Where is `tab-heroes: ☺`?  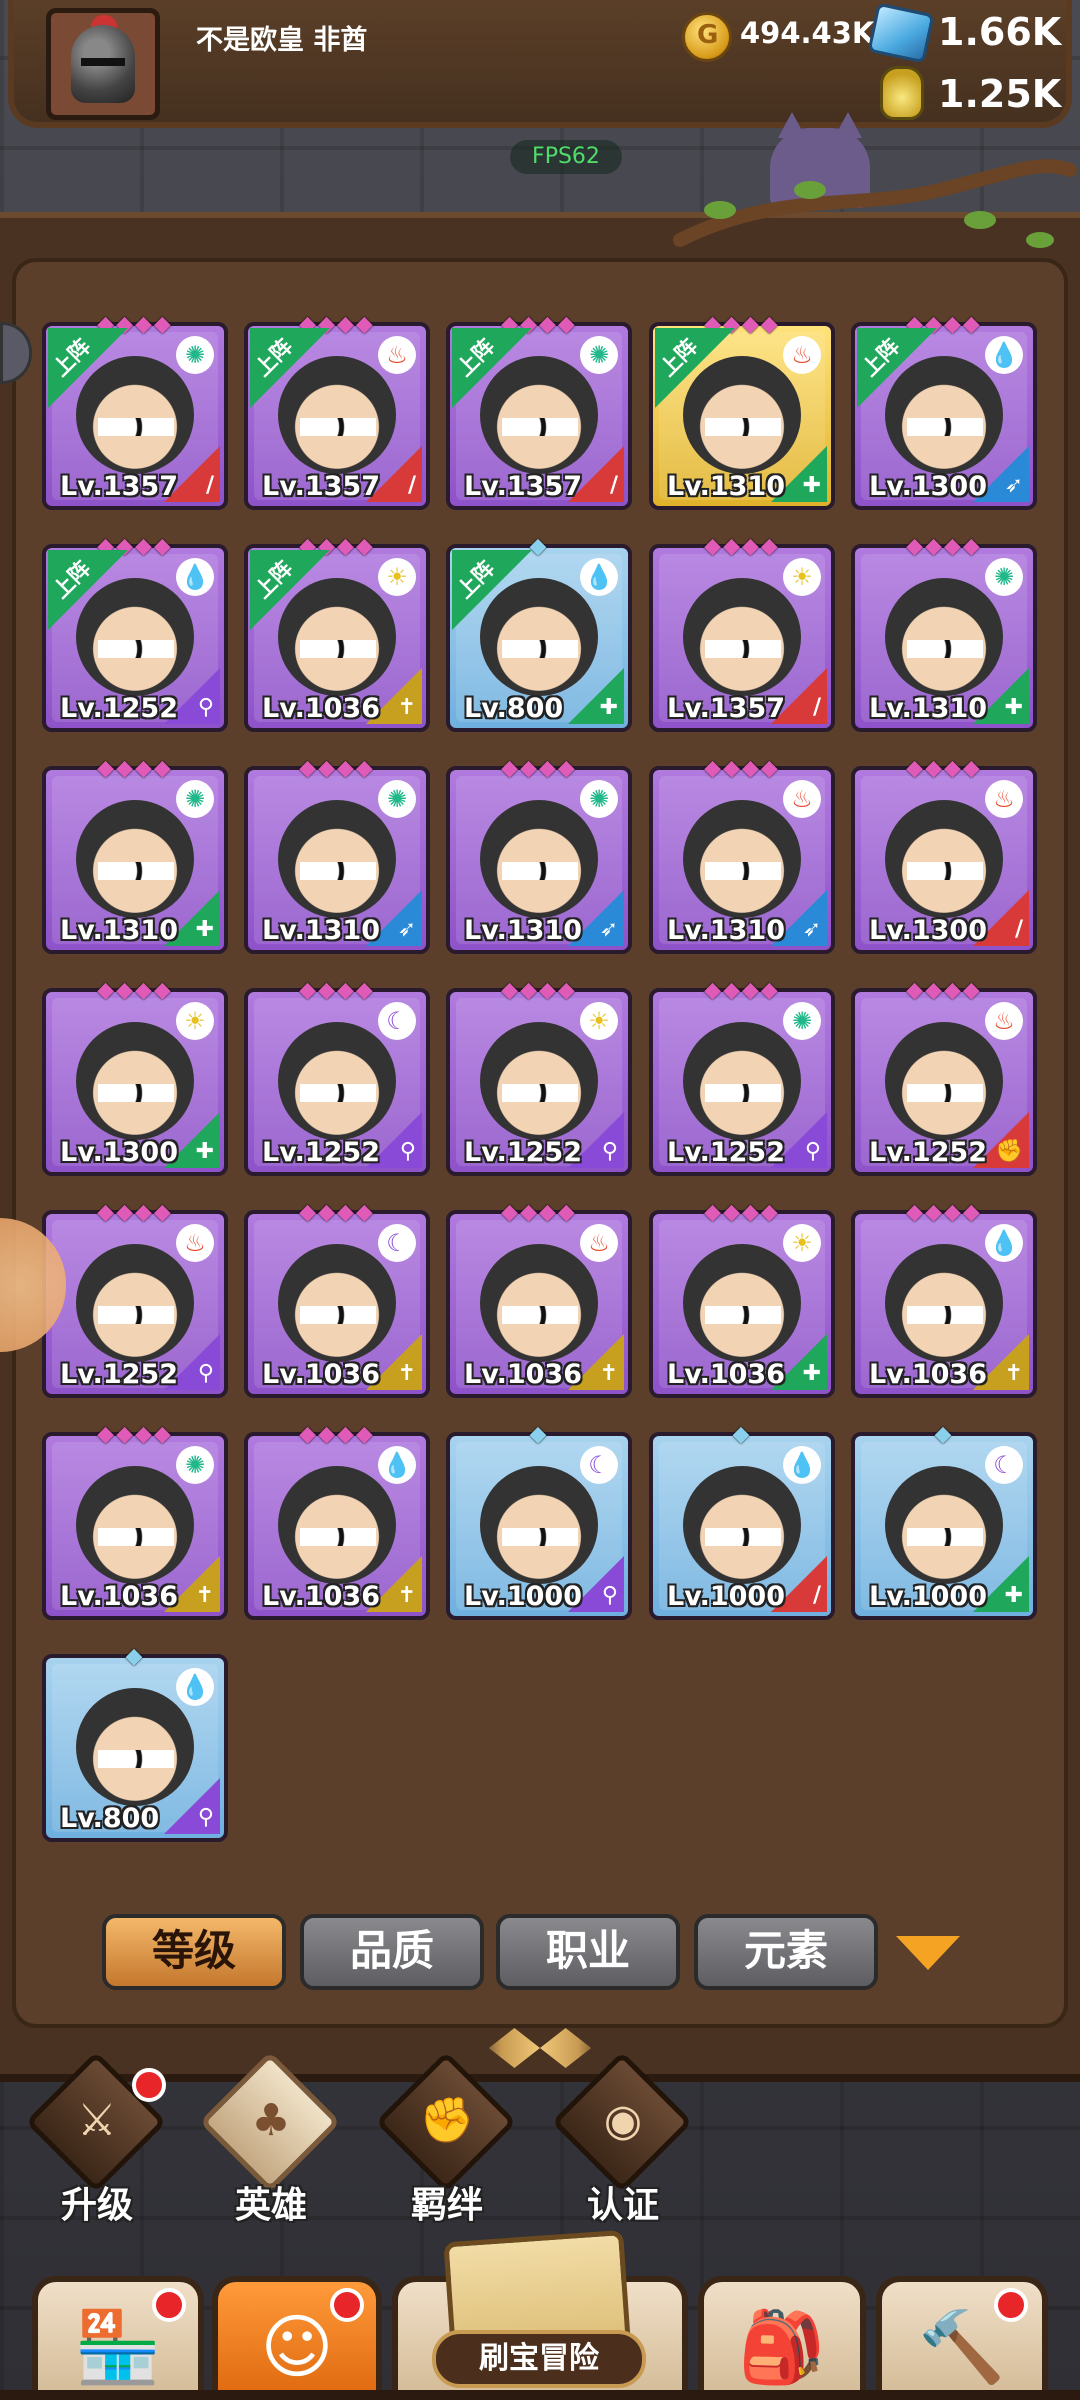 tab-heroes: ☺ is located at coordinates (297, 2338).